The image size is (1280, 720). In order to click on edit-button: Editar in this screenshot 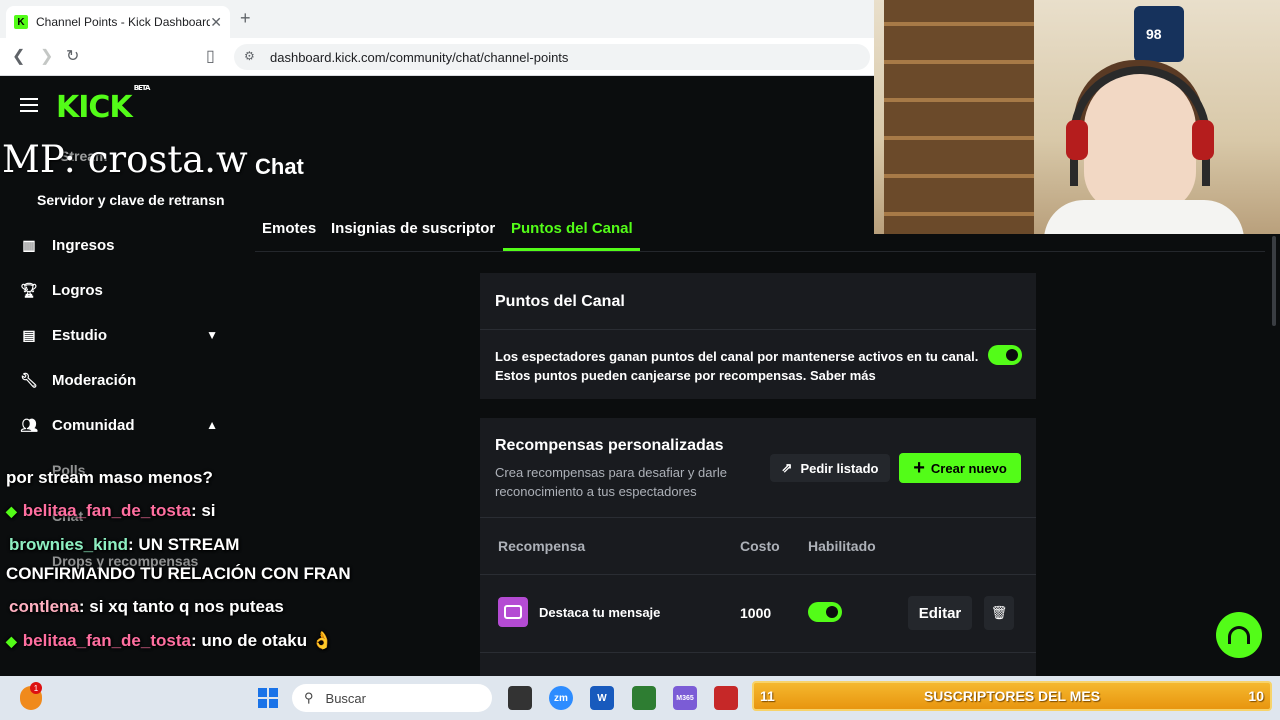, I will do `click(940, 613)`.